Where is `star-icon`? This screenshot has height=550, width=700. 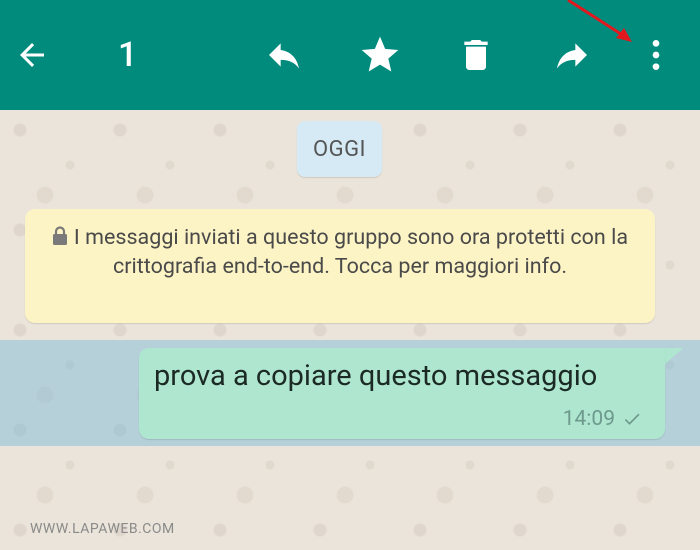
star-icon is located at coordinates (380, 54).